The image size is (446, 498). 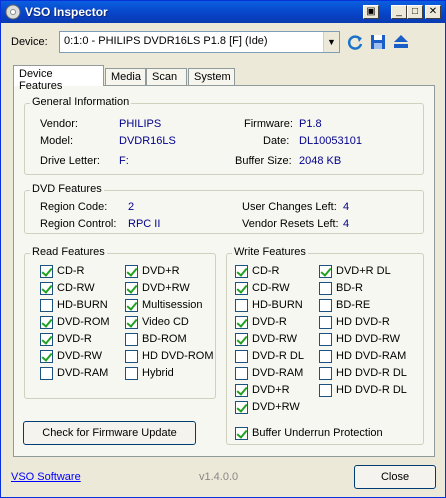 I want to click on model-label: Model:, so click(x=57, y=141).